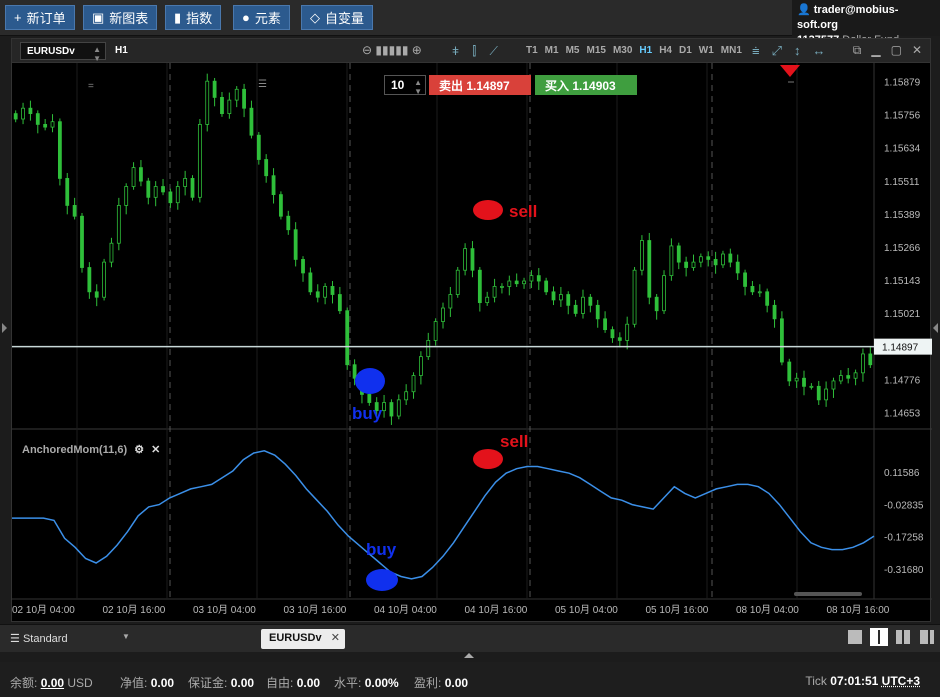 This screenshot has width=940, height=697. Describe the element at coordinates (24, 683) in the screenshot. I see `balance-label: 余额:` at that location.